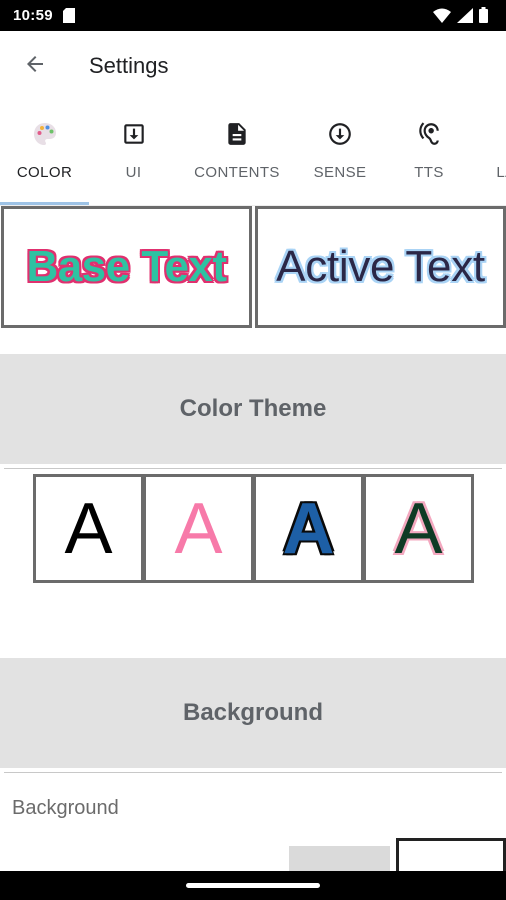 This screenshot has width=506, height=900. Describe the element at coordinates (69, 18) in the screenshot. I see `sd-card-icon` at that location.